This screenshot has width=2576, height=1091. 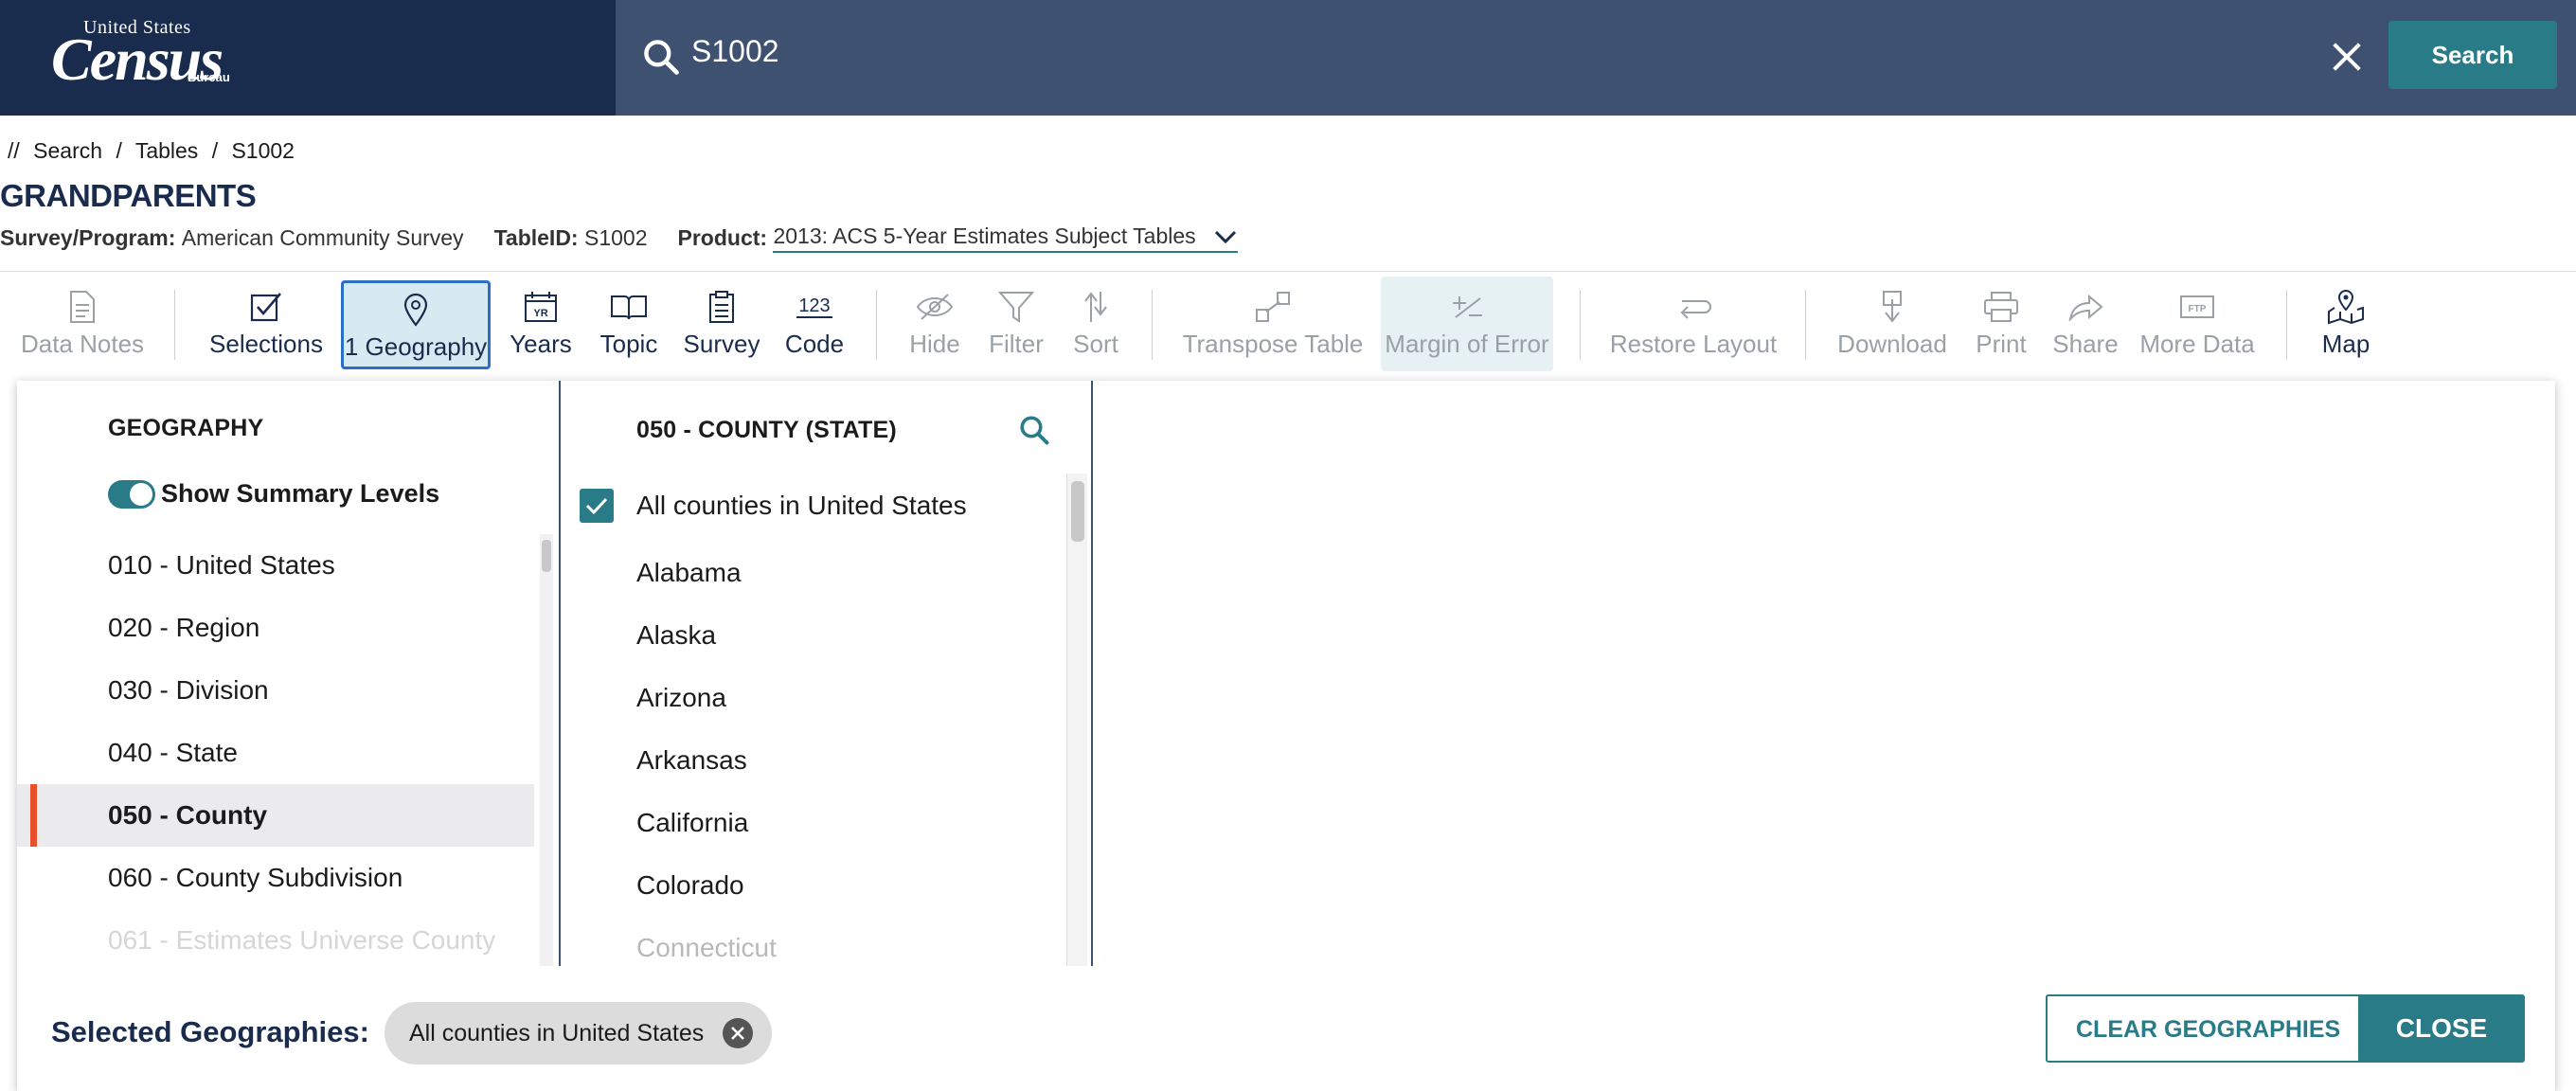 I want to click on hide-button: Hide, so click(x=935, y=324).